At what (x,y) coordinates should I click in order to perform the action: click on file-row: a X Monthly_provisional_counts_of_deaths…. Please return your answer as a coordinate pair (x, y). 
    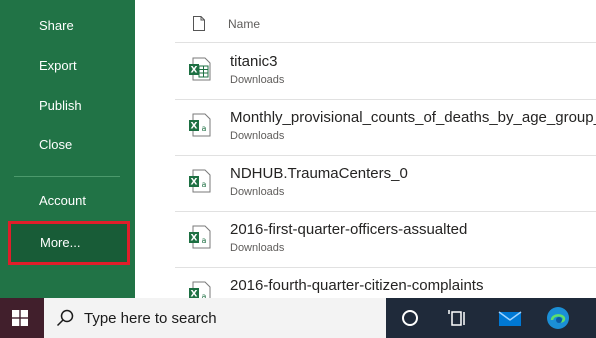
    Looking at the image, I should click on (385, 127).